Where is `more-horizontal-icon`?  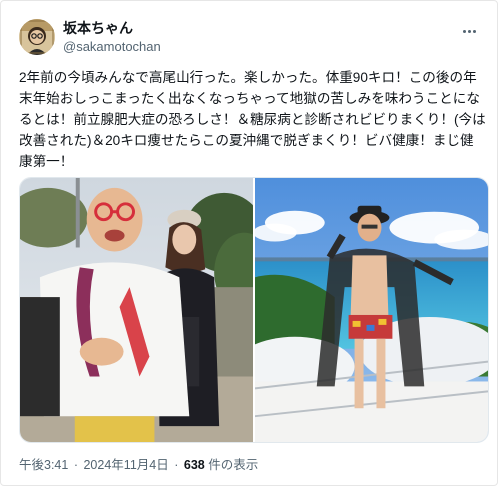
more-horizontal-icon is located at coordinates (469, 31).